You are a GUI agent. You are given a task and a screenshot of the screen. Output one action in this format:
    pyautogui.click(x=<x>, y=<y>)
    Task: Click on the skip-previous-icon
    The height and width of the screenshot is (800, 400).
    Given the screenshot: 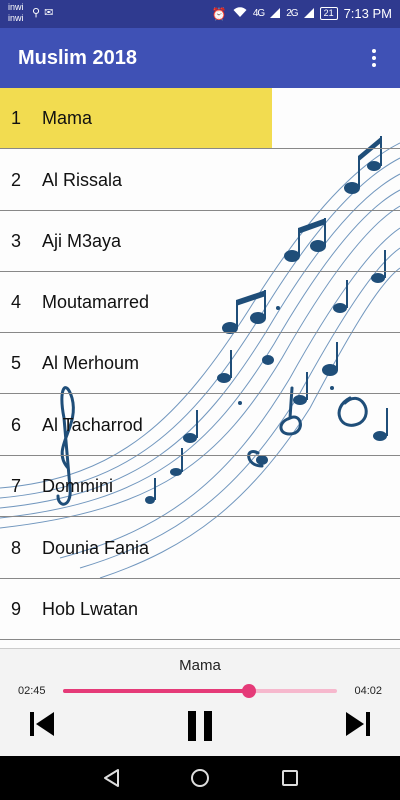 What is the action you would take?
    pyautogui.click(x=42, y=724)
    